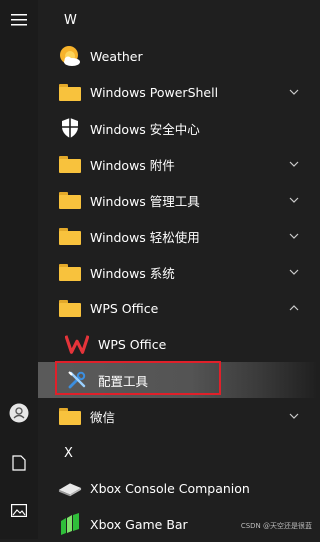 The width and height of the screenshot is (320, 542). What do you see at coordinates (70, 128) in the screenshot?
I see `shield-icon` at bounding box center [70, 128].